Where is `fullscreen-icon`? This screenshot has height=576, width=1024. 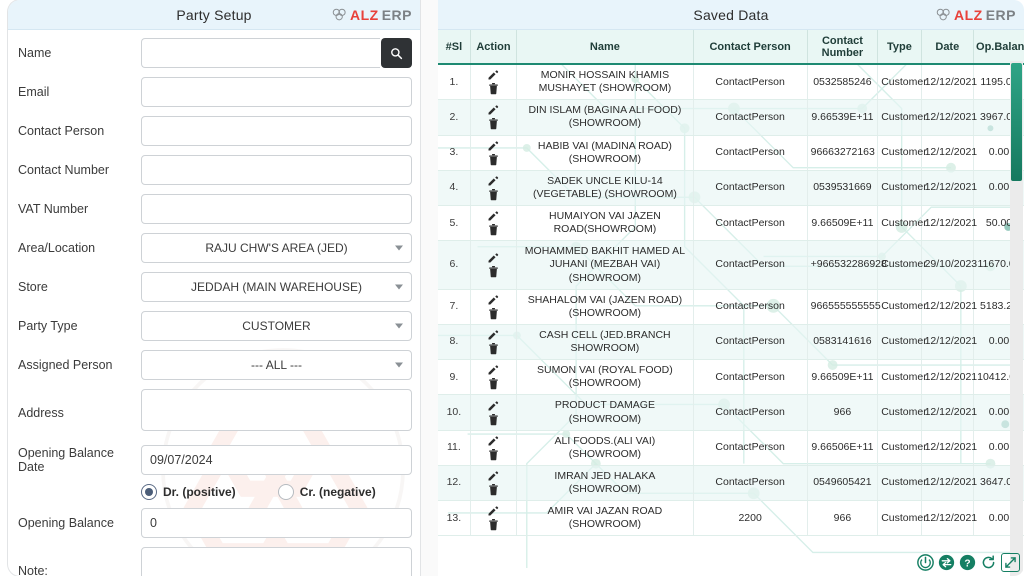
fullscreen-icon is located at coordinates (1010, 562).